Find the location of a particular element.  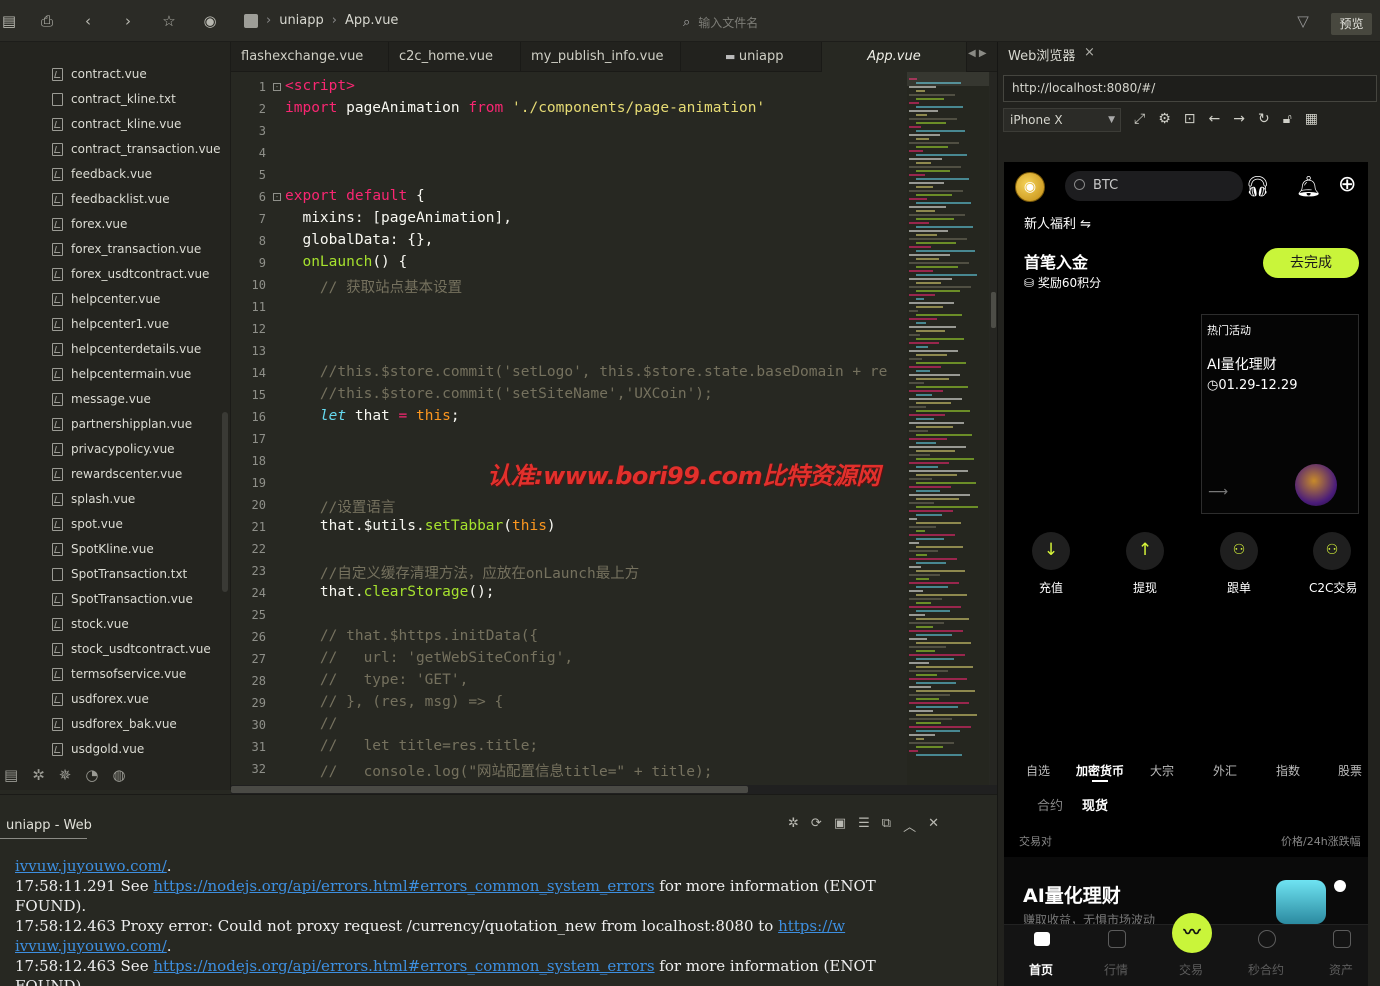

file-item: privacypolicy.vue is located at coordinates (113, 449).